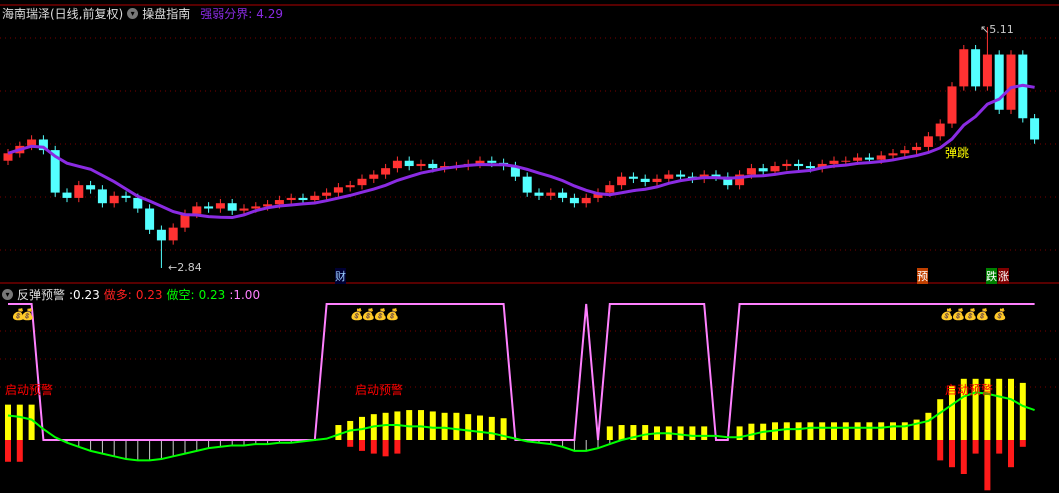 This screenshot has width=1059, height=493. I want to click on ratio-value: :1.00, so click(245, 294).